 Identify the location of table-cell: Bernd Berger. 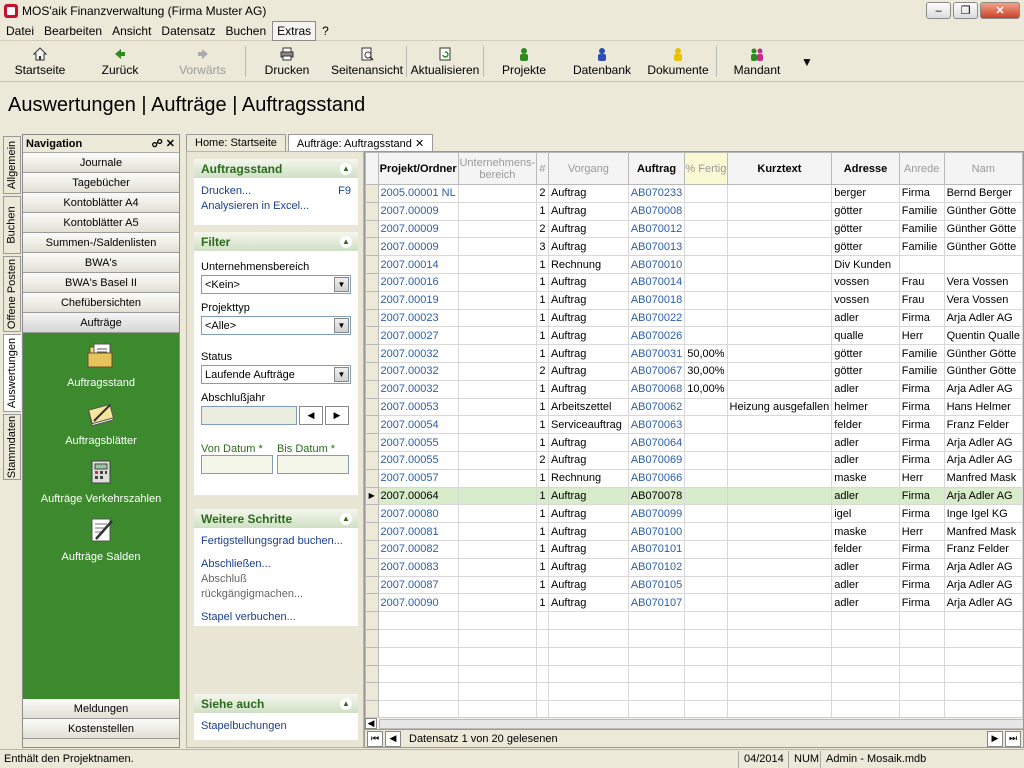
(983, 193).